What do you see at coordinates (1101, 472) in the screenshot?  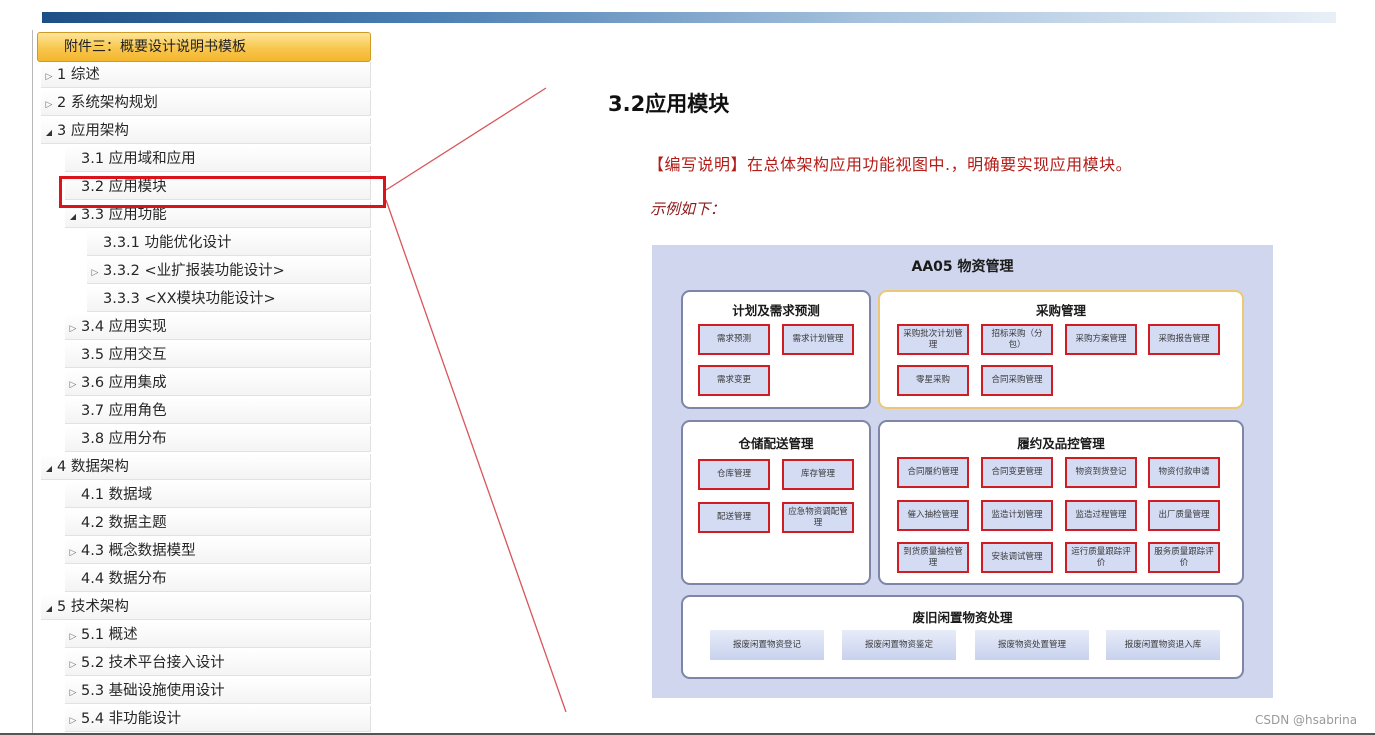 I see `module-box: 物资到货登记` at bounding box center [1101, 472].